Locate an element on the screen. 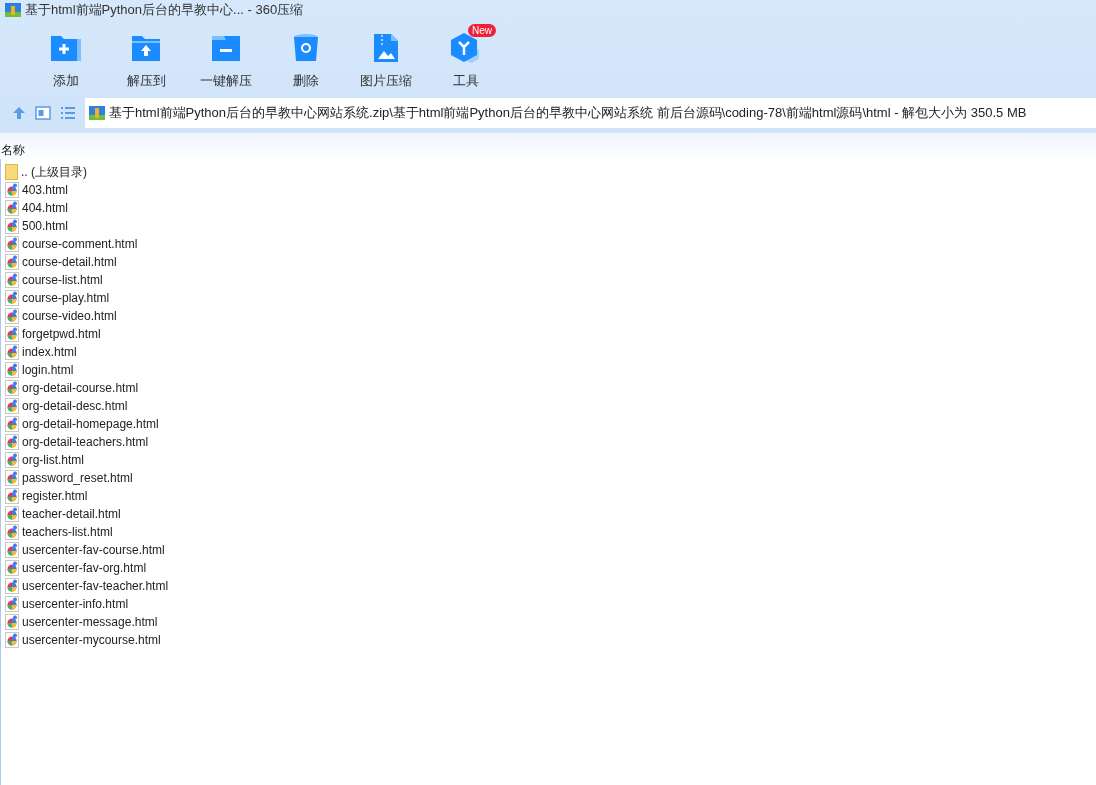 The image size is (1096, 785). toolbar-button: 删除 is located at coordinates (306, 56).